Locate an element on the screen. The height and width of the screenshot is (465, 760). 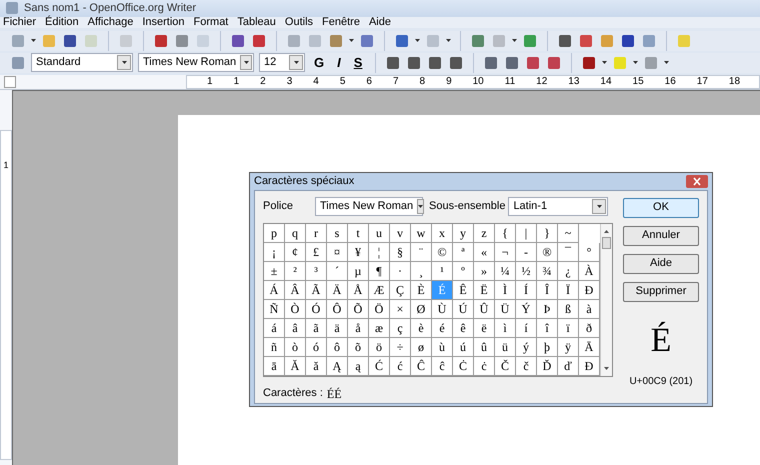
character-cell: w is located at coordinates (421, 233).